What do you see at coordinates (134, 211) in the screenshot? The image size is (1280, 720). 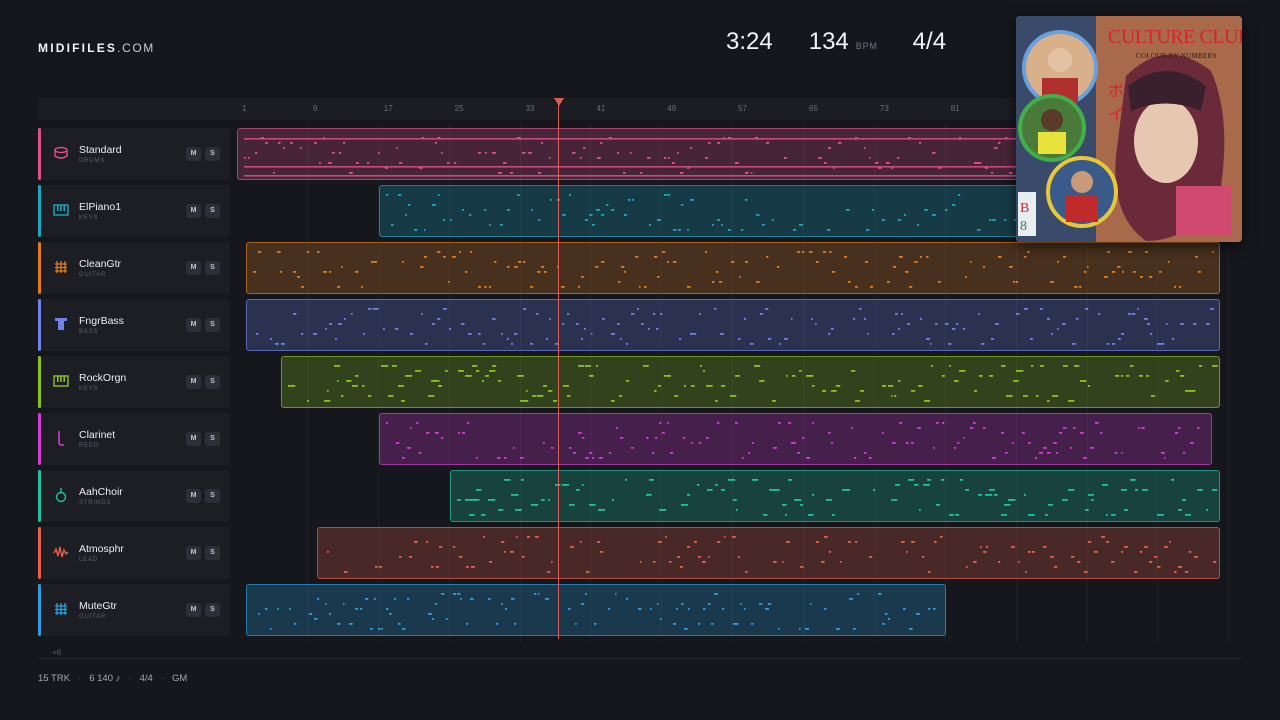 I see `track-header-elpiano1: ElPiano1 KEYS M S` at bounding box center [134, 211].